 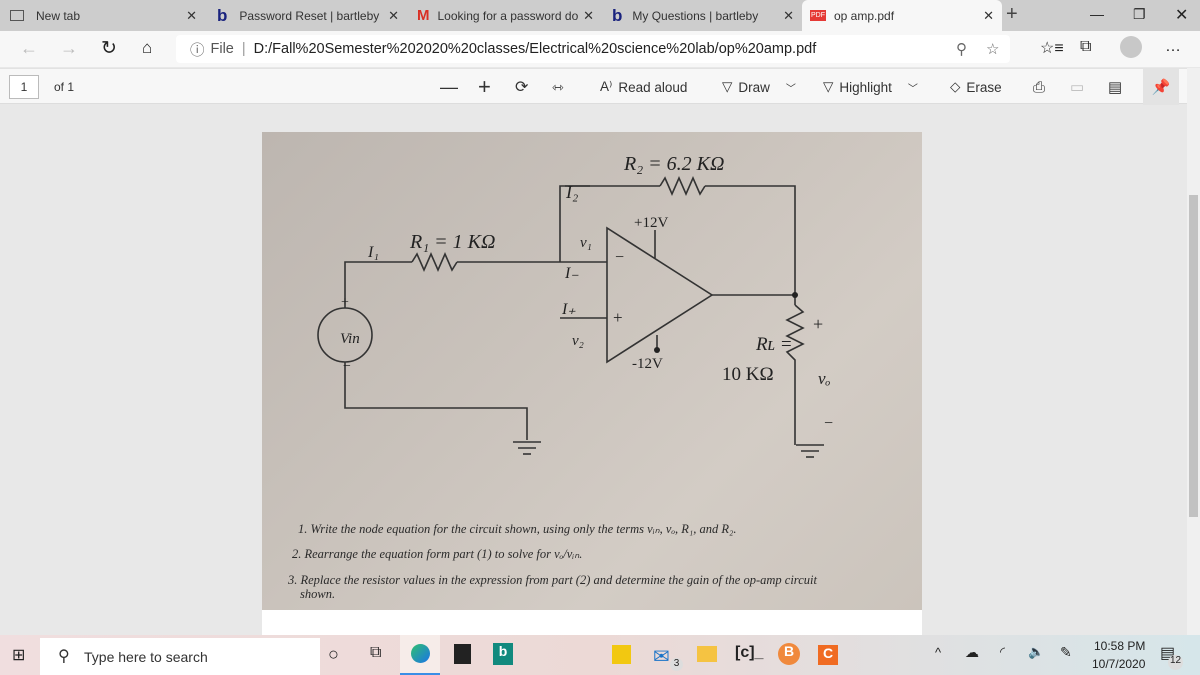 I want to click on show-hidden-icons: ^, so click(x=938, y=652).